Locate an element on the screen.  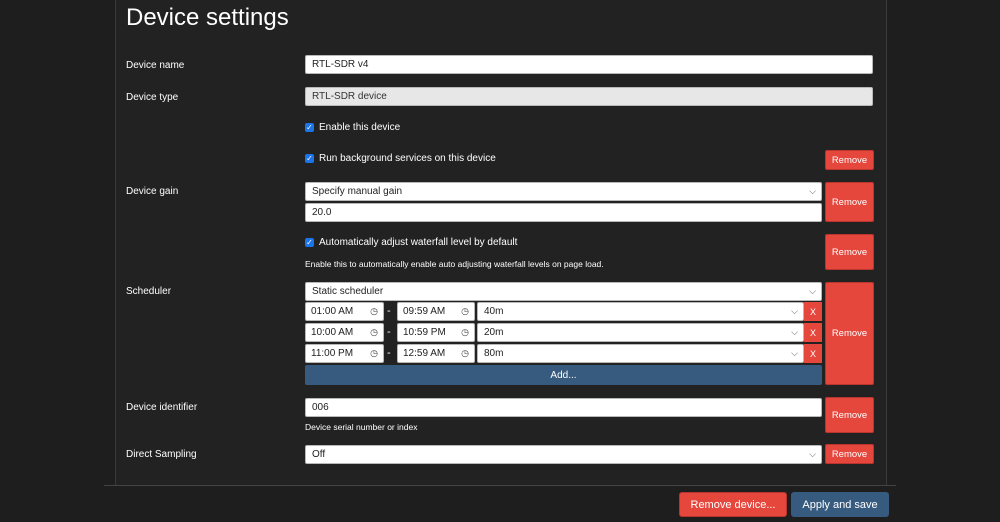
enable-device-checkbox: ✓ Enable this device is located at coordinates (352, 127).